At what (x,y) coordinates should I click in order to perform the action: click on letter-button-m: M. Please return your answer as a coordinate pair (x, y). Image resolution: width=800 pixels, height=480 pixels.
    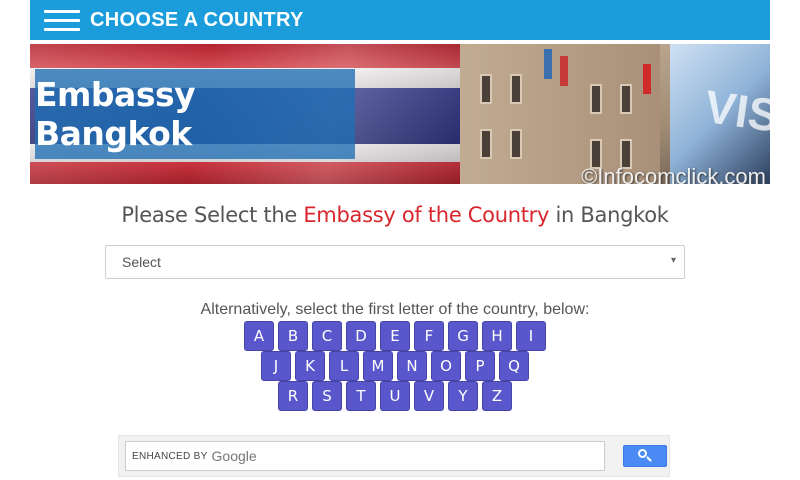
    Looking at the image, I should click on (378, 366).